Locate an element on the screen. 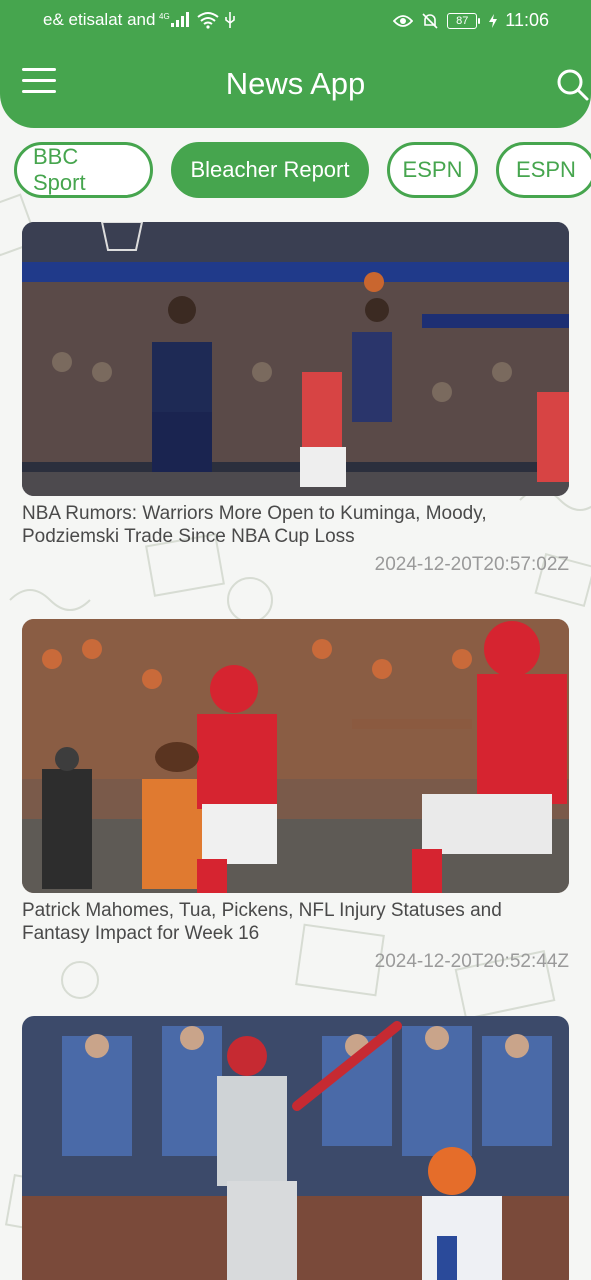 The image size is (591, 1280). search-icon is located at coordinates (573, 85).